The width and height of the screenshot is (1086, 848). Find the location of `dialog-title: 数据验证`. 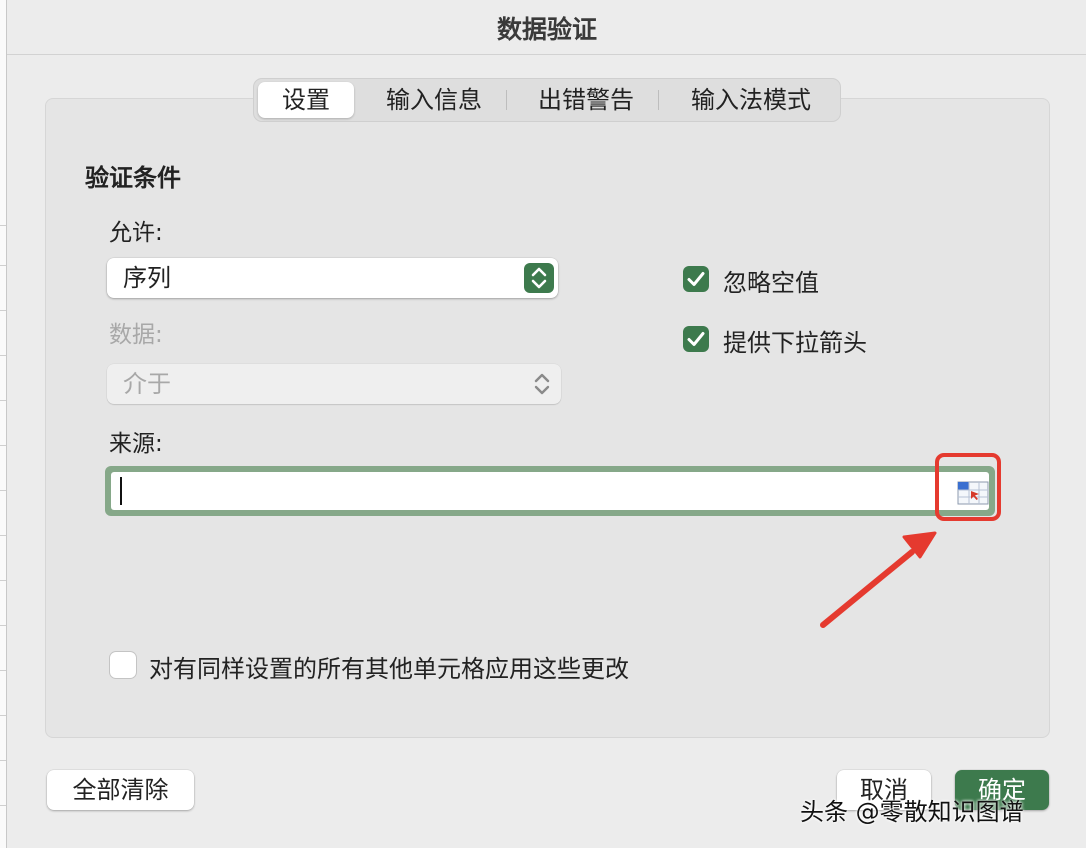

dialog-title: 数据验证 is located at coordinates (546, 29).